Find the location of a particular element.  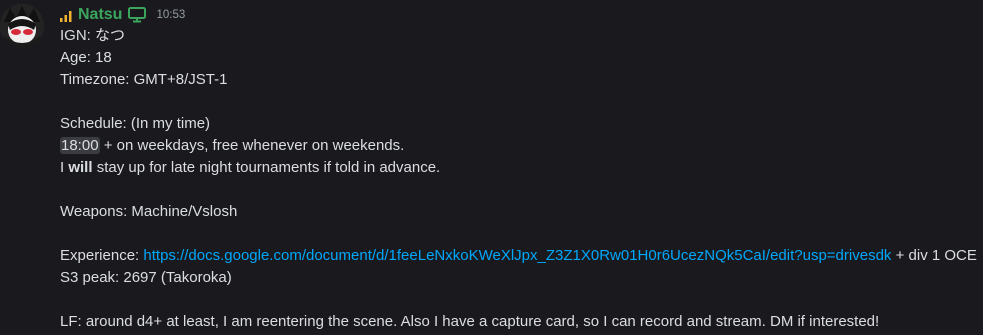

ign-line: IGN: なつ is located at coordinates (93, 35).